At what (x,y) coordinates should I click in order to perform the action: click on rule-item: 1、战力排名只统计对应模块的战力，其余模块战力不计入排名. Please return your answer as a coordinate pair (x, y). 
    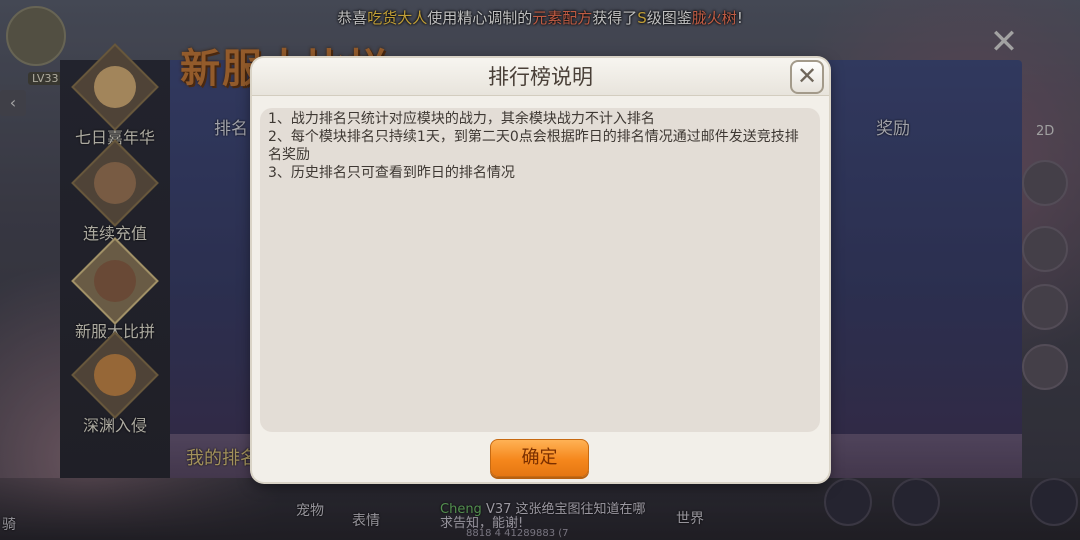
    Looking at the image, I should click on (461, 119).